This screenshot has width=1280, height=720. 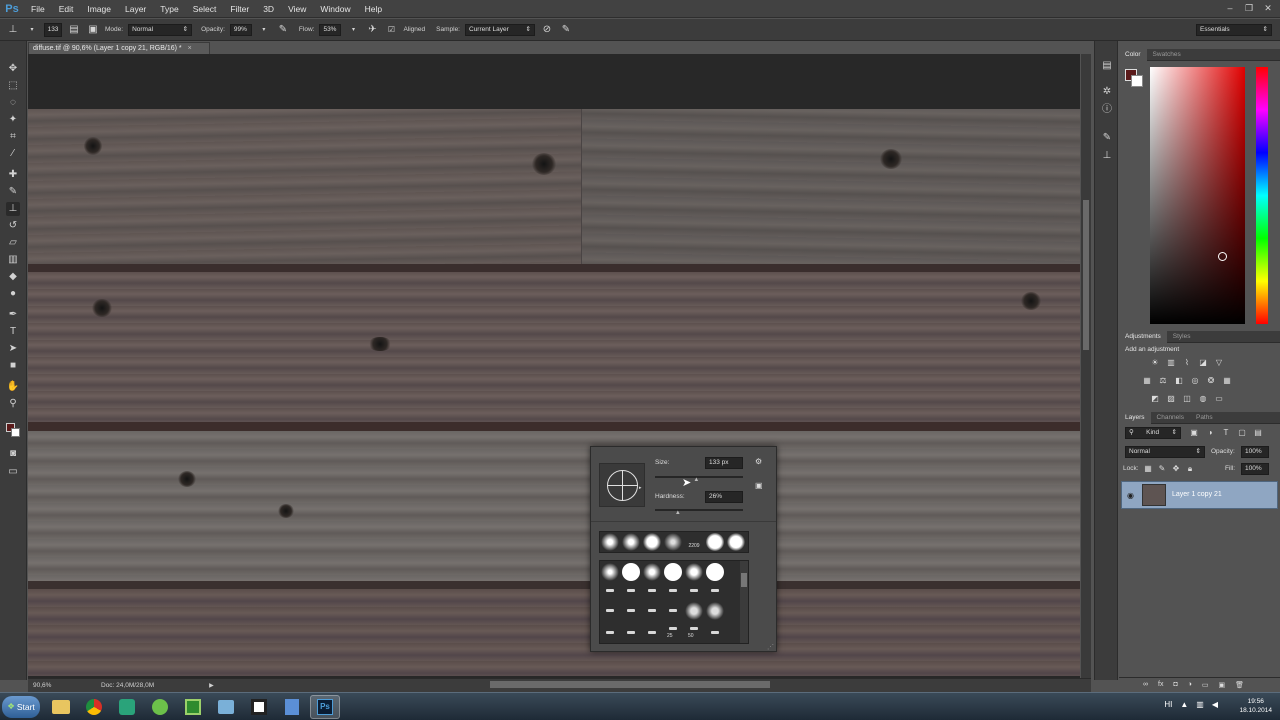 What do you see at coordinates (13, 387) in the screenshot?
I see `hand-tool-icon: ✋` at bounding box center [13, 387].